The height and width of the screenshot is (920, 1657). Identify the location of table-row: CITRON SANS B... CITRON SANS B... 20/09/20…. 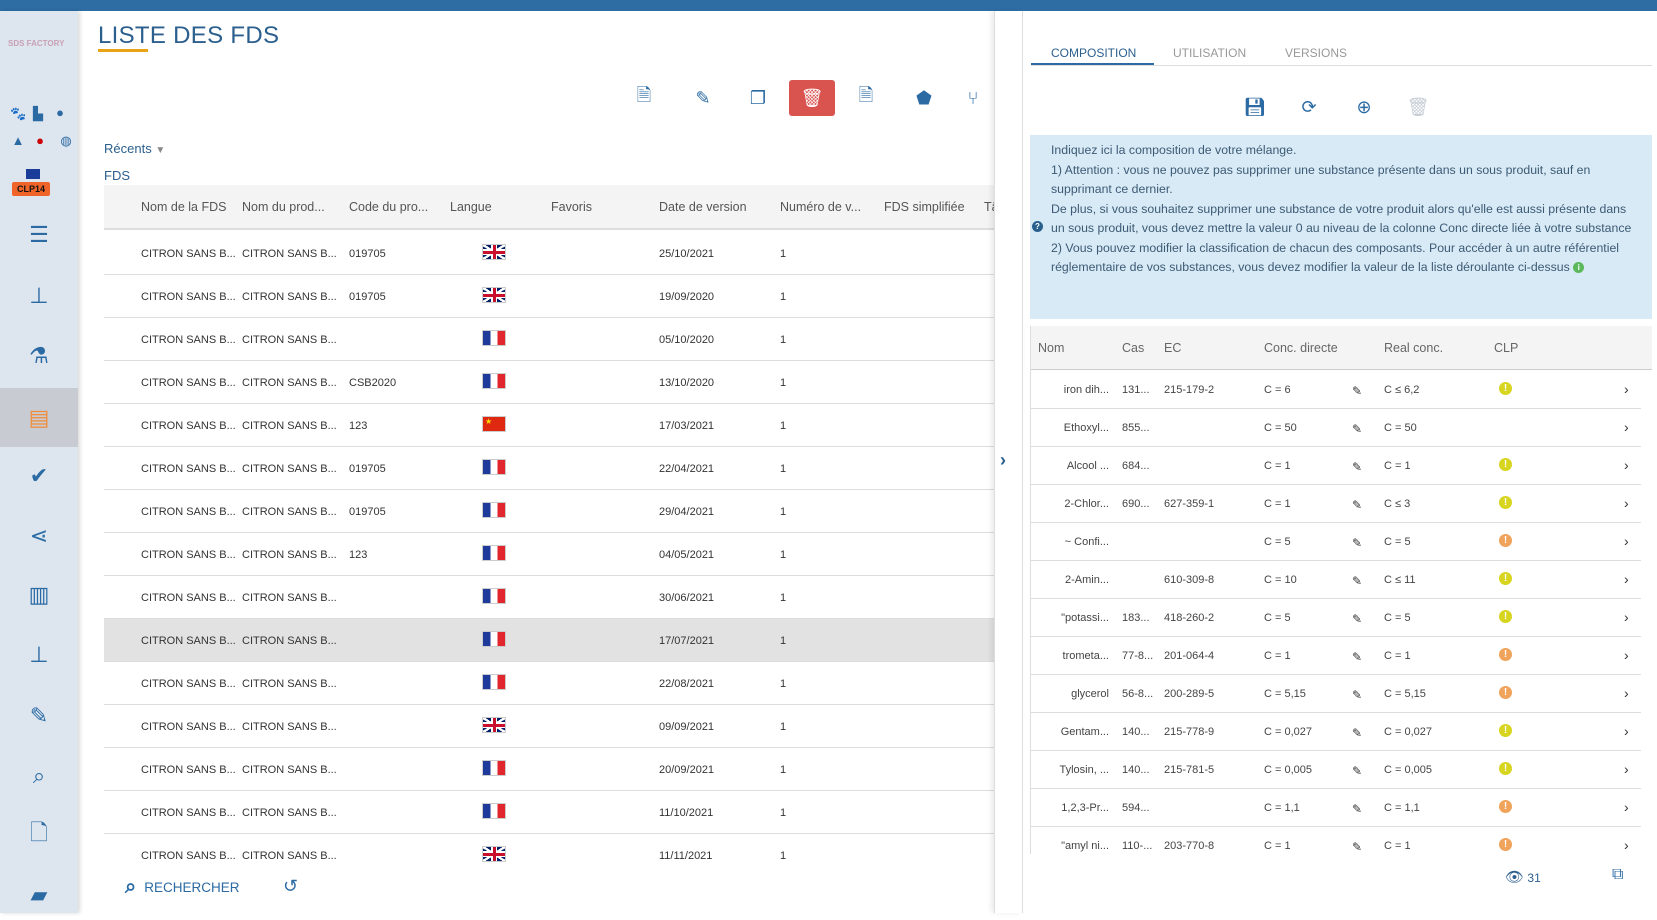
(549, 769).